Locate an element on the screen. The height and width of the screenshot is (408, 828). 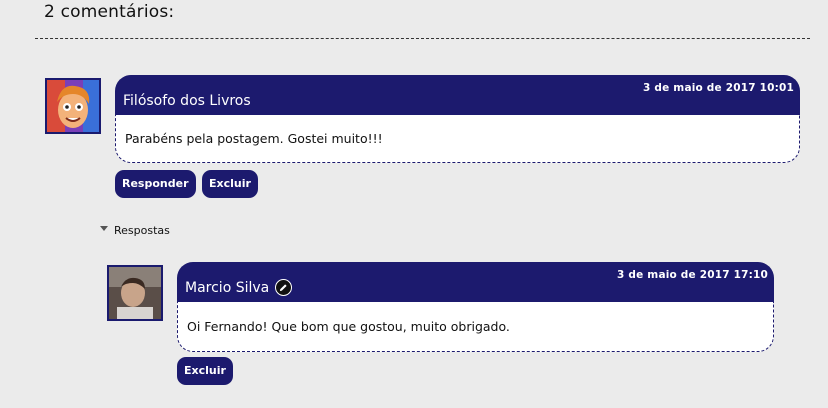
reply-author: Marcio Silva is located at coordinates (239, 287).